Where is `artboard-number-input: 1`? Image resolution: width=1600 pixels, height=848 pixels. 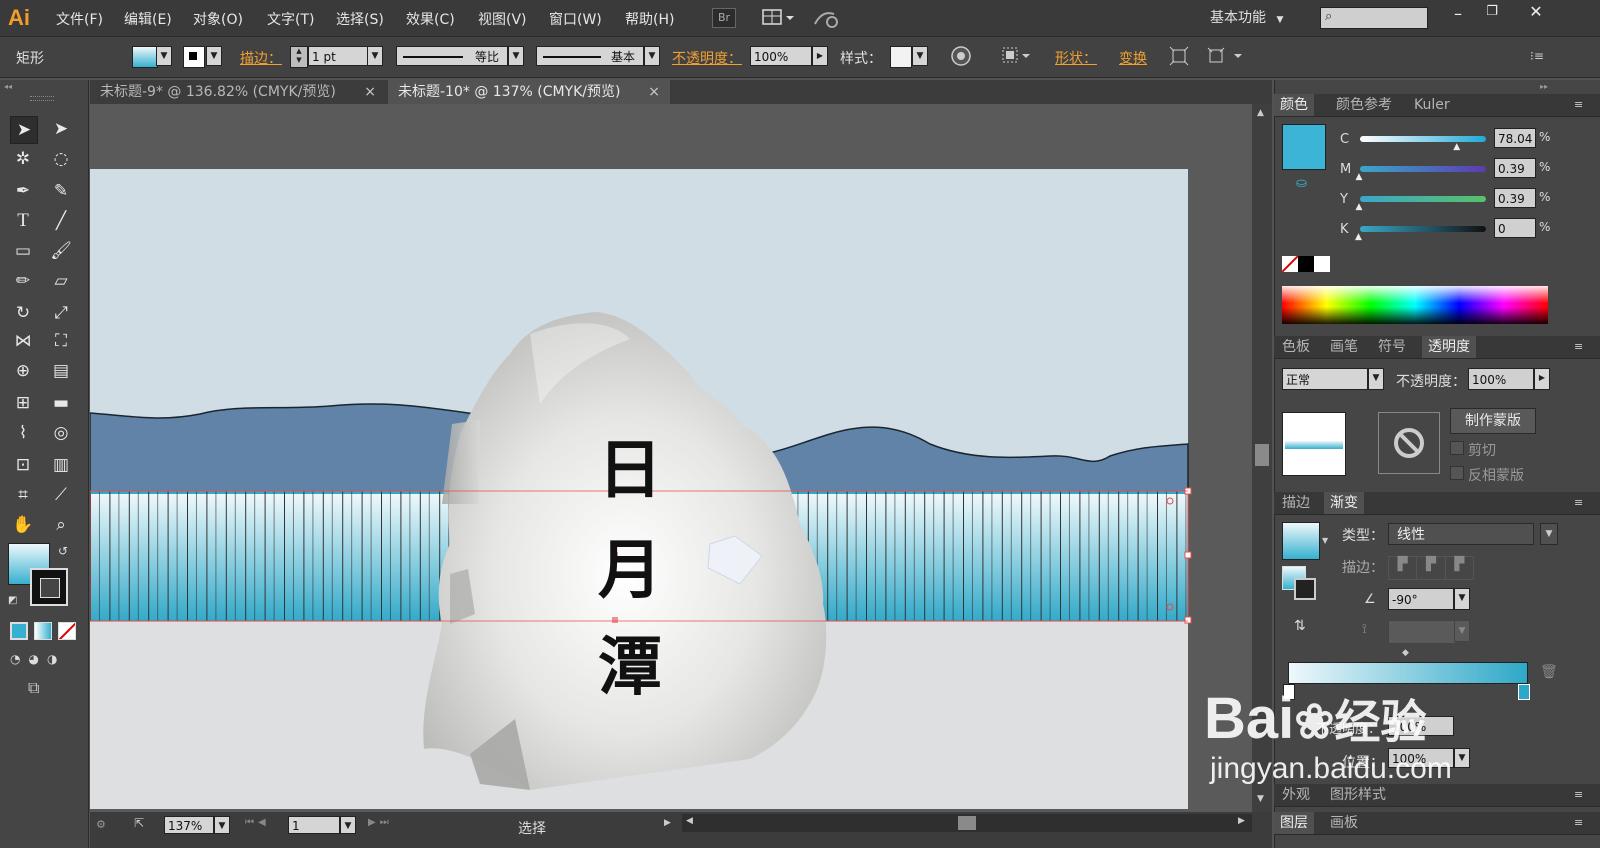
artboard-number-input: 1 is located at coordinates (314, 825).